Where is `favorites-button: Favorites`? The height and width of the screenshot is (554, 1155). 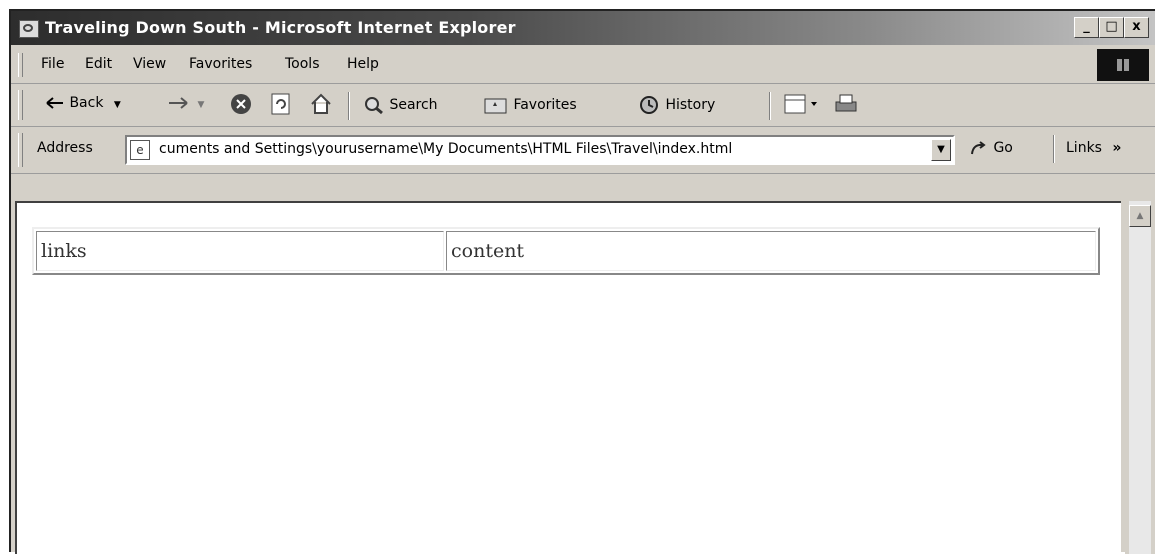 favorites-button: Favorites is located at coordinates (530, 105).